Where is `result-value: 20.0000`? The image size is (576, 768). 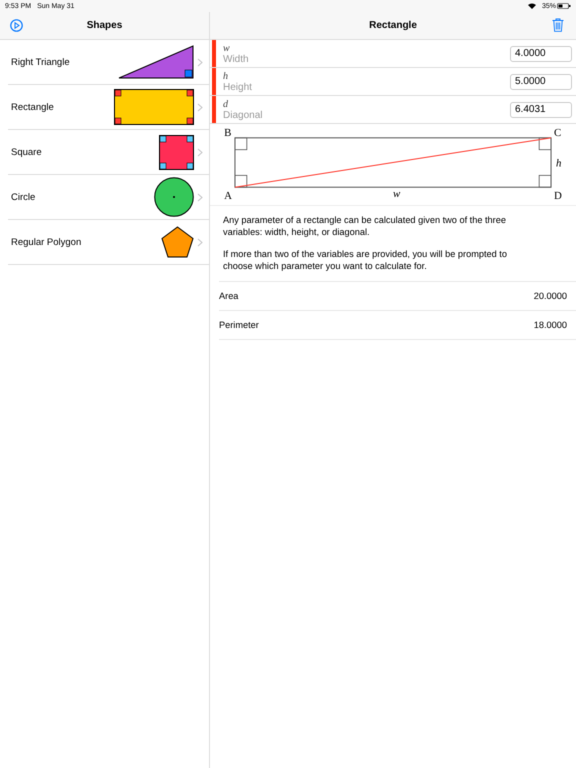
result-value: 20.0000 is located at coordinates (550, 296).